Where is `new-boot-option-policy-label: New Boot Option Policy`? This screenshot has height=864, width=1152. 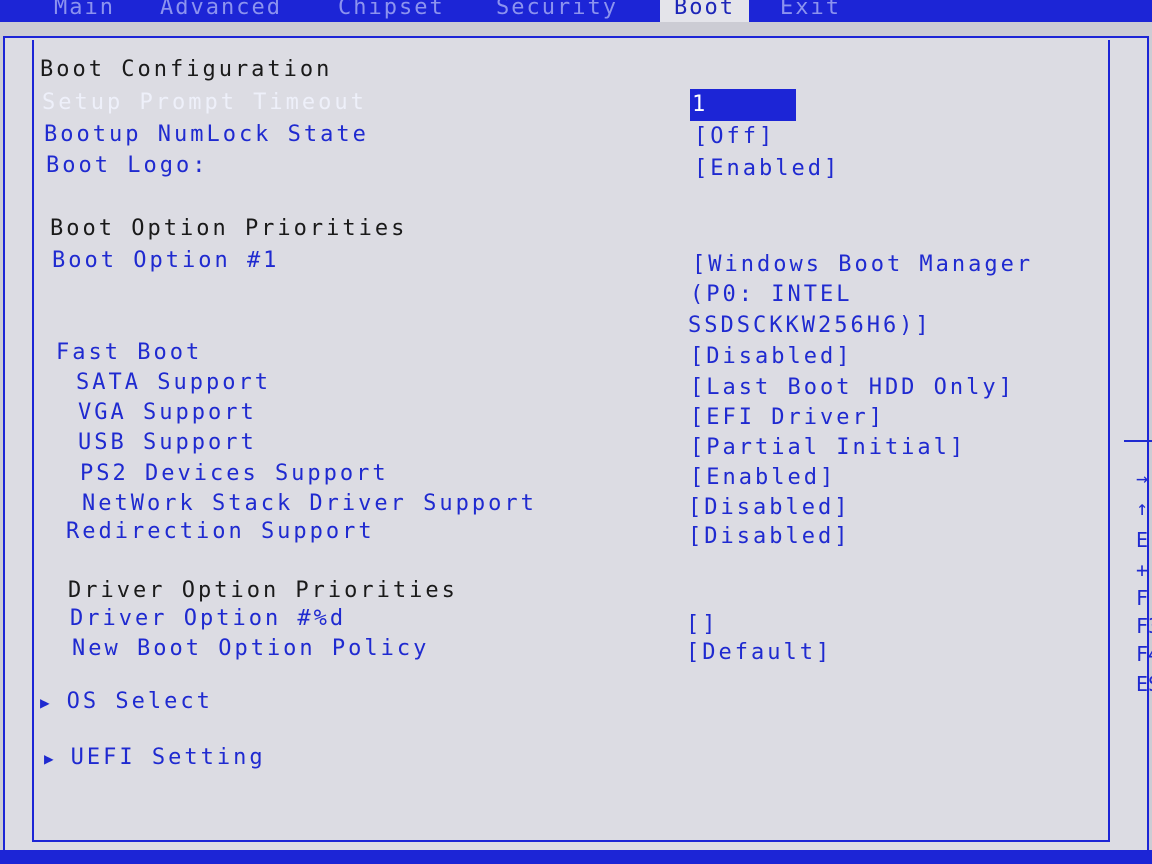 new-boot-option-policy-label: New Boot Option Policy is located at coordinates (250, 649).